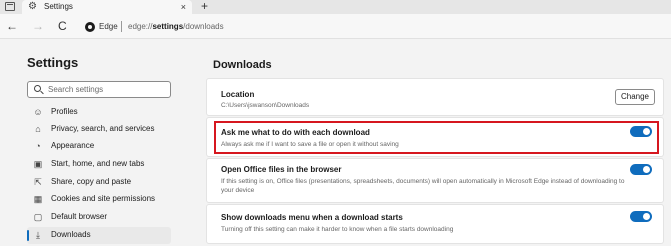 The height and width of the screenshot is (246, 671). I want to click on page-title: Downloads, so click(242, 65).